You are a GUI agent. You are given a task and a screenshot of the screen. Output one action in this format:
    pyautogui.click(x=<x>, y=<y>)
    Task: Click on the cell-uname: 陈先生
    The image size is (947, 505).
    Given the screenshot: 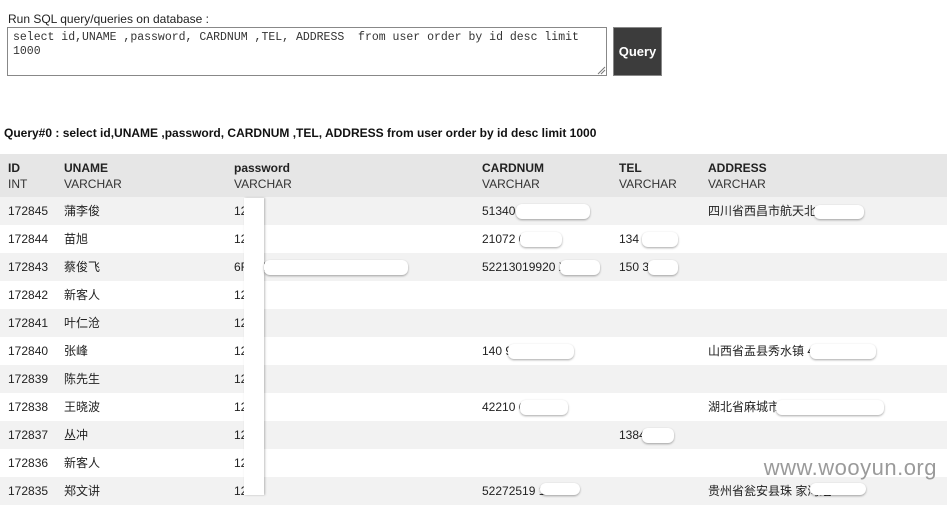 What is the action you would take?
    pyautogui.click(x=82, y=379)
    